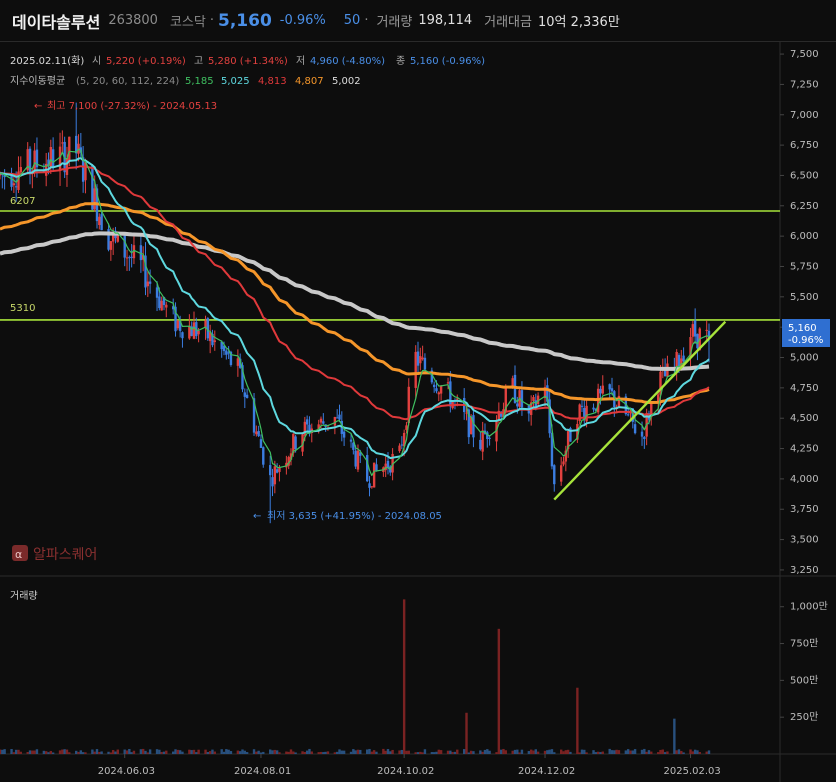  I want to click on low-arrow-icon: ←, so click(257, 516).